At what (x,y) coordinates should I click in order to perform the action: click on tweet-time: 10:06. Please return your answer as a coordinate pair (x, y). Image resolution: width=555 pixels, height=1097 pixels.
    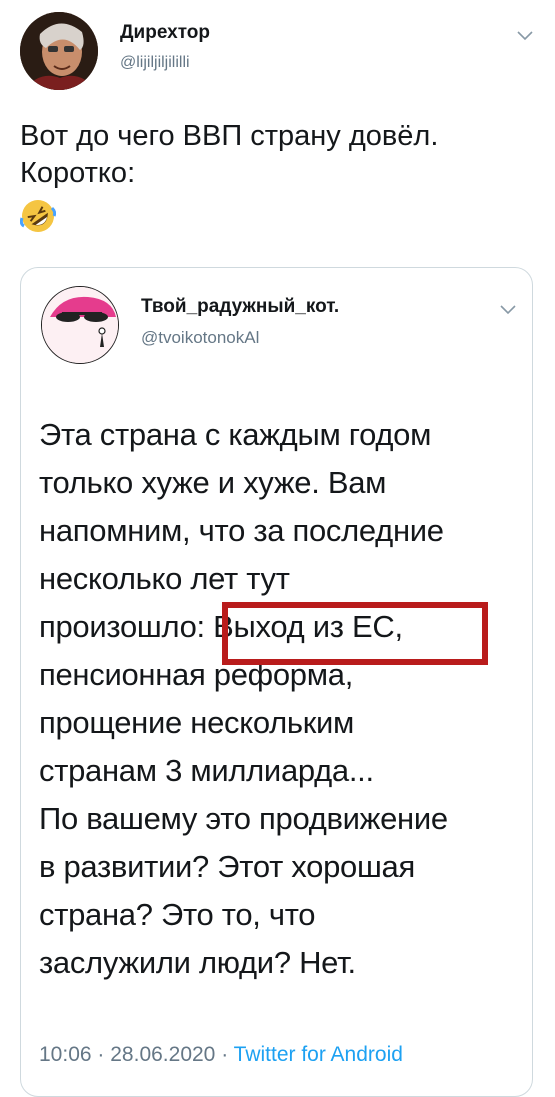
    Looking at the image, I should click on (65, 1054).